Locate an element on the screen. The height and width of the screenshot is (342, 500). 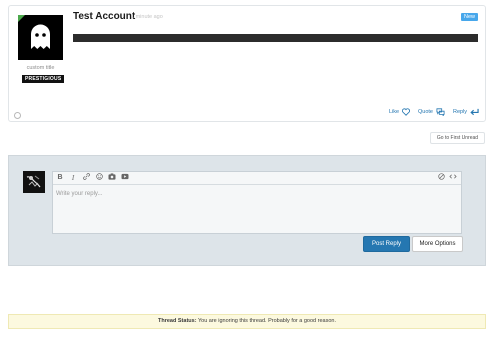
image-icon is located at coordinates (112, 178).